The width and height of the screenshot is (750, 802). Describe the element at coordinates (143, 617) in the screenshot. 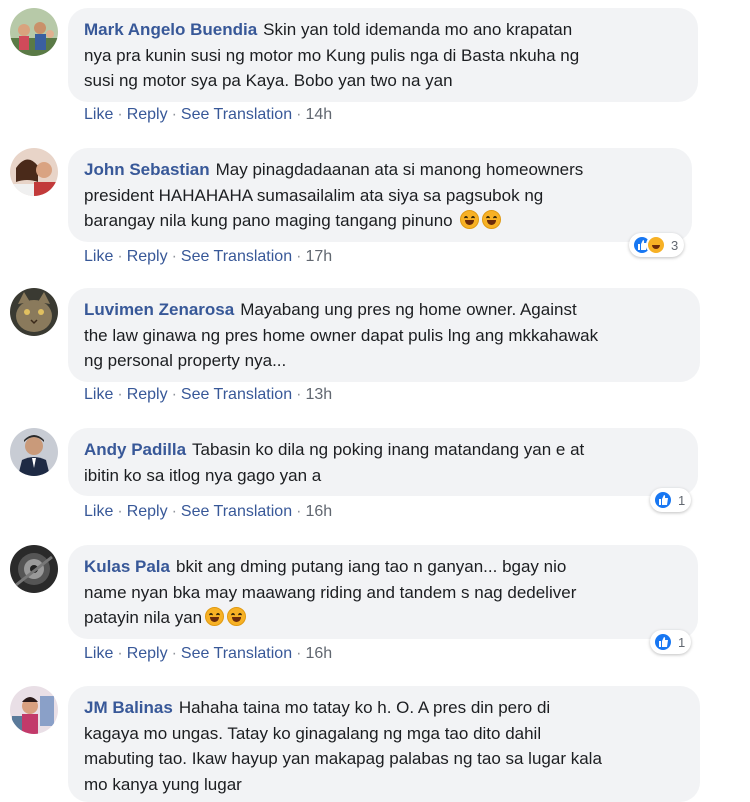

I see `comment-text-line: patayin nila yan` at that location.